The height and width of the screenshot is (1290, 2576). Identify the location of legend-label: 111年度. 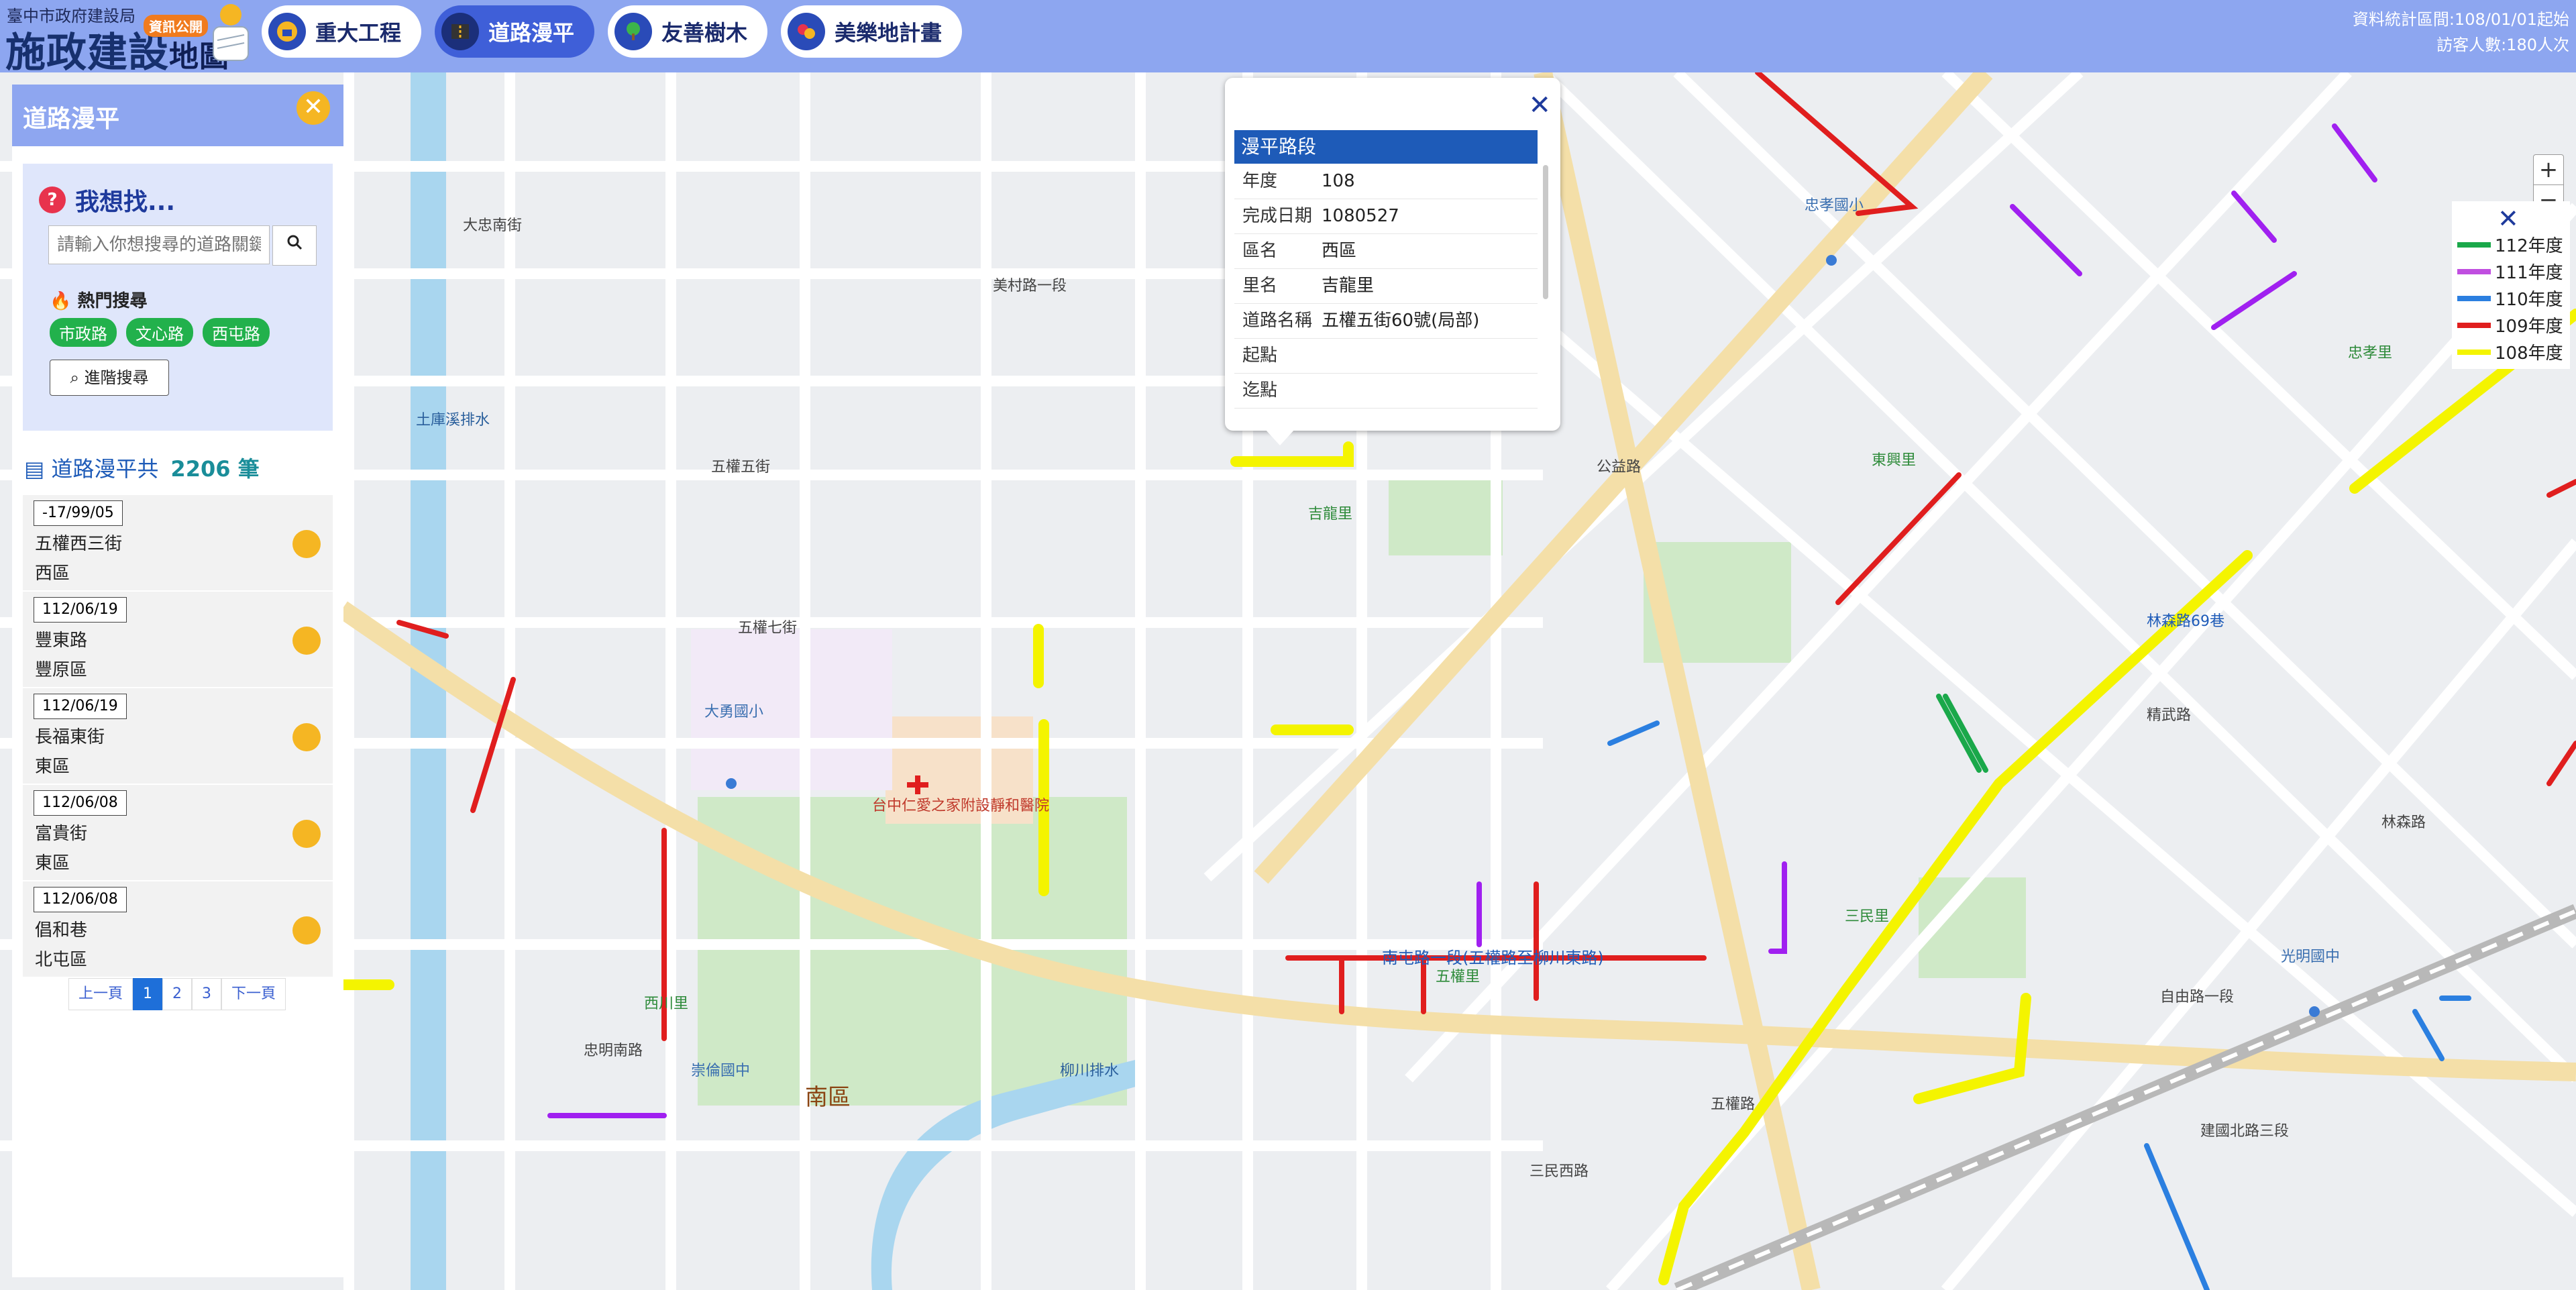
(2529, 273).